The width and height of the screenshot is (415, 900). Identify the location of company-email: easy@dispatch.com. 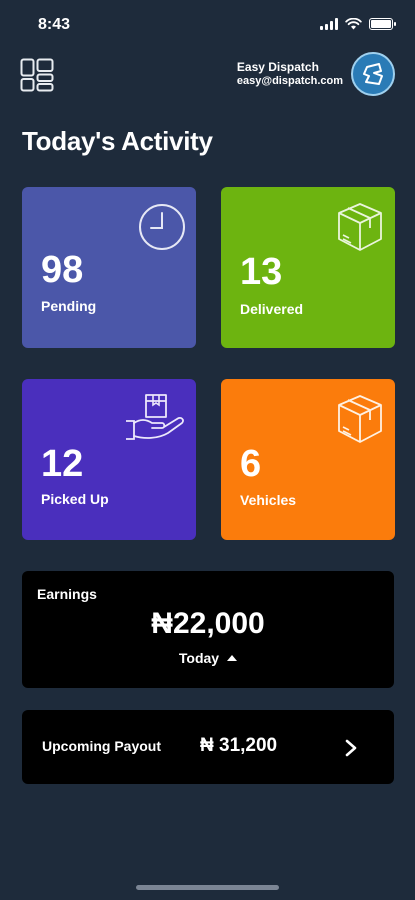
(289, 81).